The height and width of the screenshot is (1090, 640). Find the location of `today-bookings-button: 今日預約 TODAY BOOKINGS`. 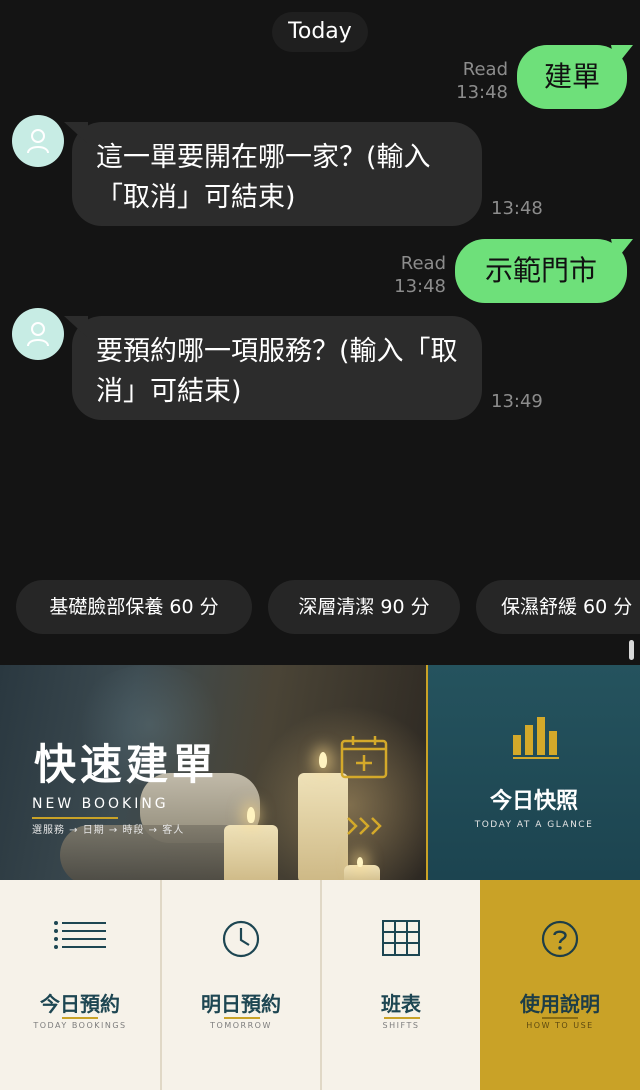

today-bookings-button: 今日預約 TODAY BOOKINGS is located at coordinates (80, 985).